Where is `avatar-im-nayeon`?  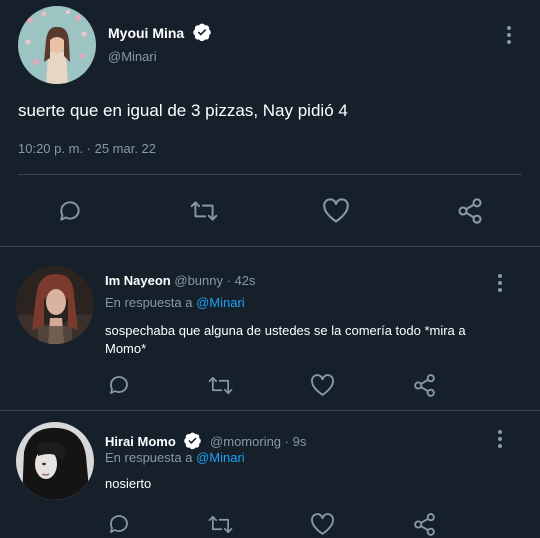 avatar-im-nayeon is located at coordinates (55, 305).